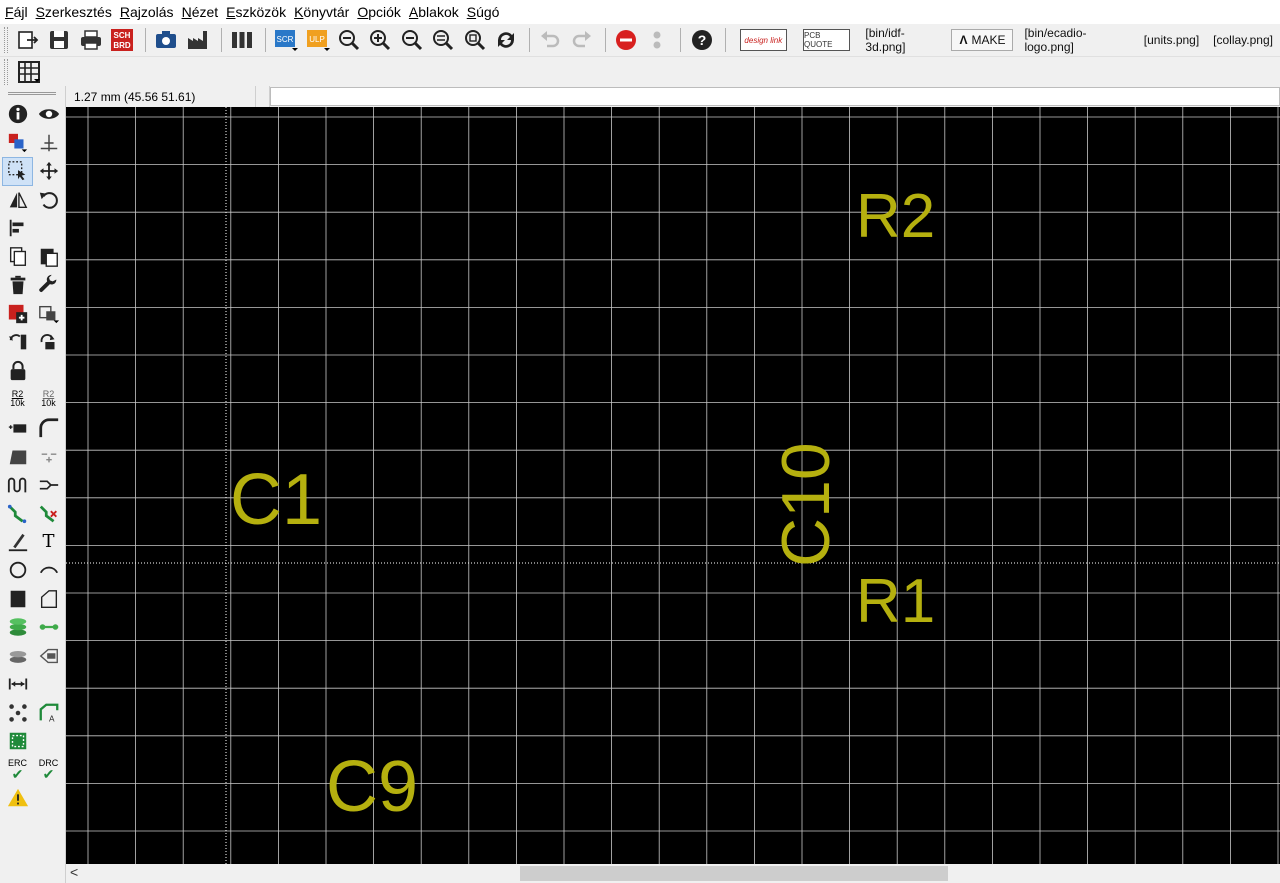 The height and width of the screenshot is (883, 1280). Describe the element at coordinates (17, 314) in the screenshot. I see `add-part-icon` at that location.